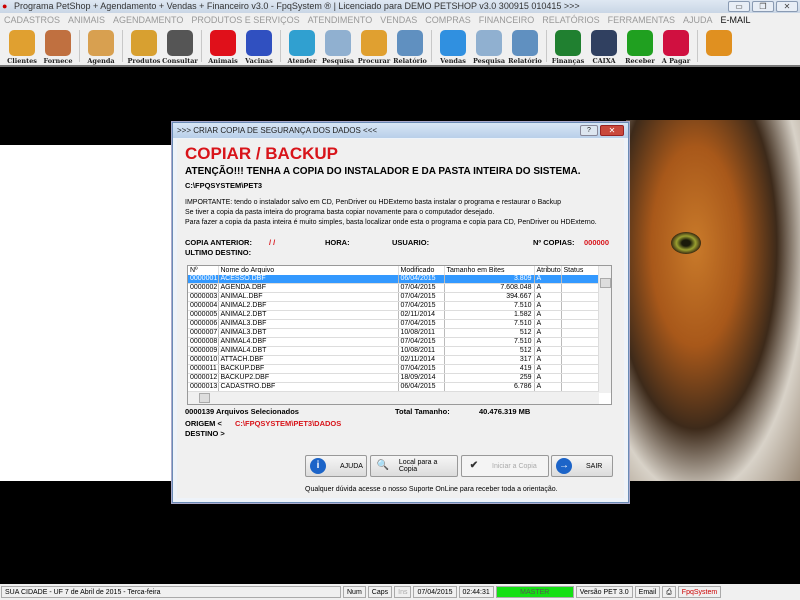 Image resolution: width=800 pixels, height=600 pixels. What do you see at coordinates (787, 6) in the screenshot?
I see `close-button: ✕` at bounding box center [787, 6].